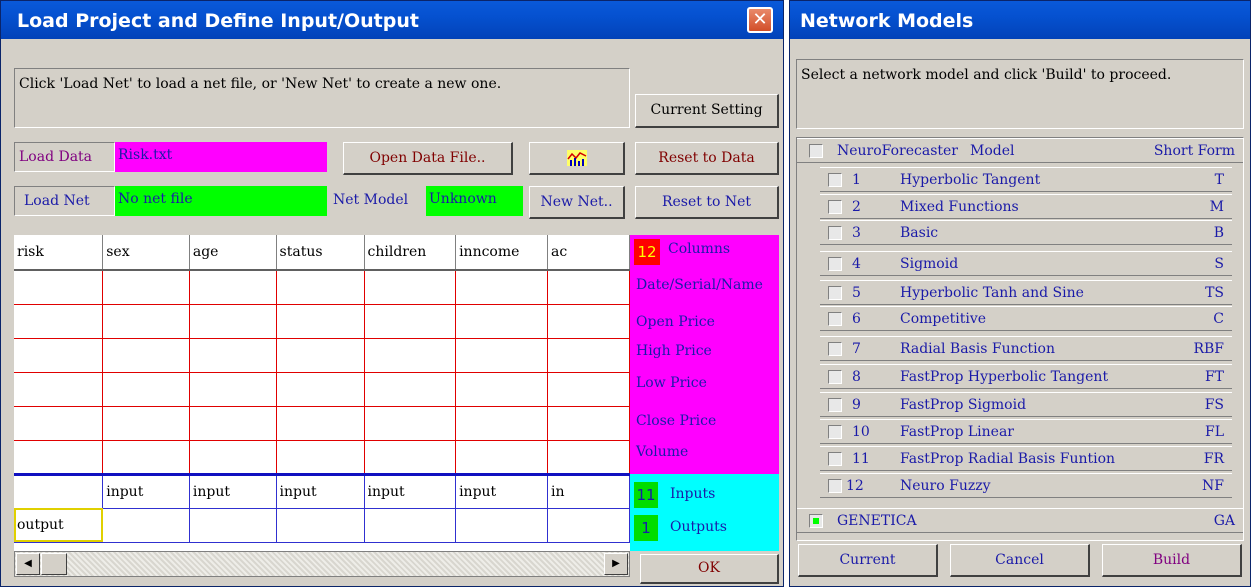 The width and height of the screenshot is (1251, 587). Describe the element at coordinates (146, 253) in the screenshot. I see `column-header: sex` at that location.